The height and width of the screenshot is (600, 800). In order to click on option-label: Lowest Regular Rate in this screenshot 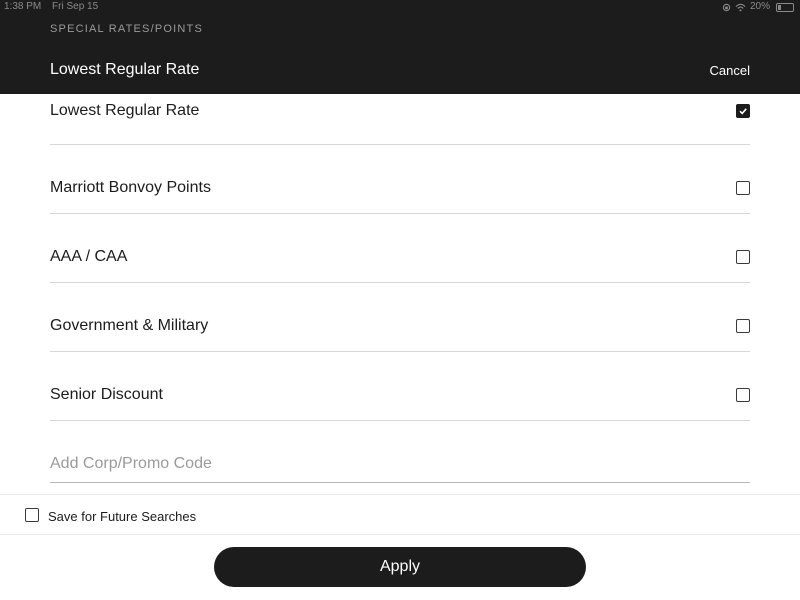, I will do `click(125, 110)`.